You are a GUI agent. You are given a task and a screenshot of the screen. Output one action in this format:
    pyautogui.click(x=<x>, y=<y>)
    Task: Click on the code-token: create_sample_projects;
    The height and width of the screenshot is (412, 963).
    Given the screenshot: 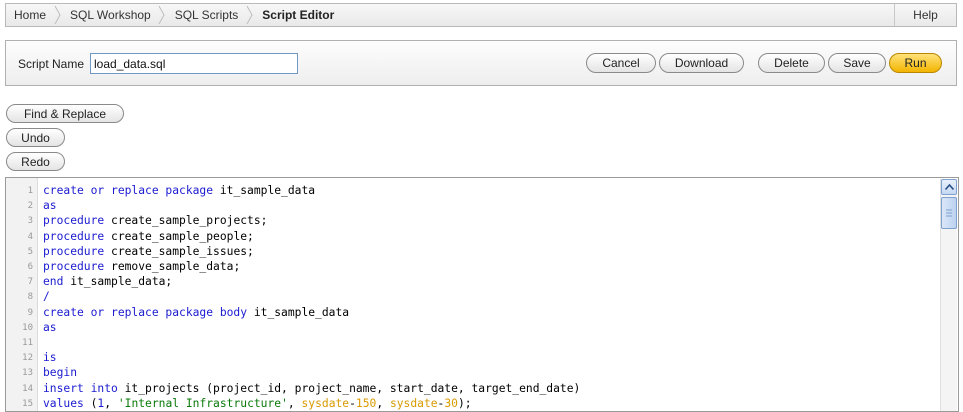 What is the action you would take?
    pyautogui.click(x=186, y=221)
    